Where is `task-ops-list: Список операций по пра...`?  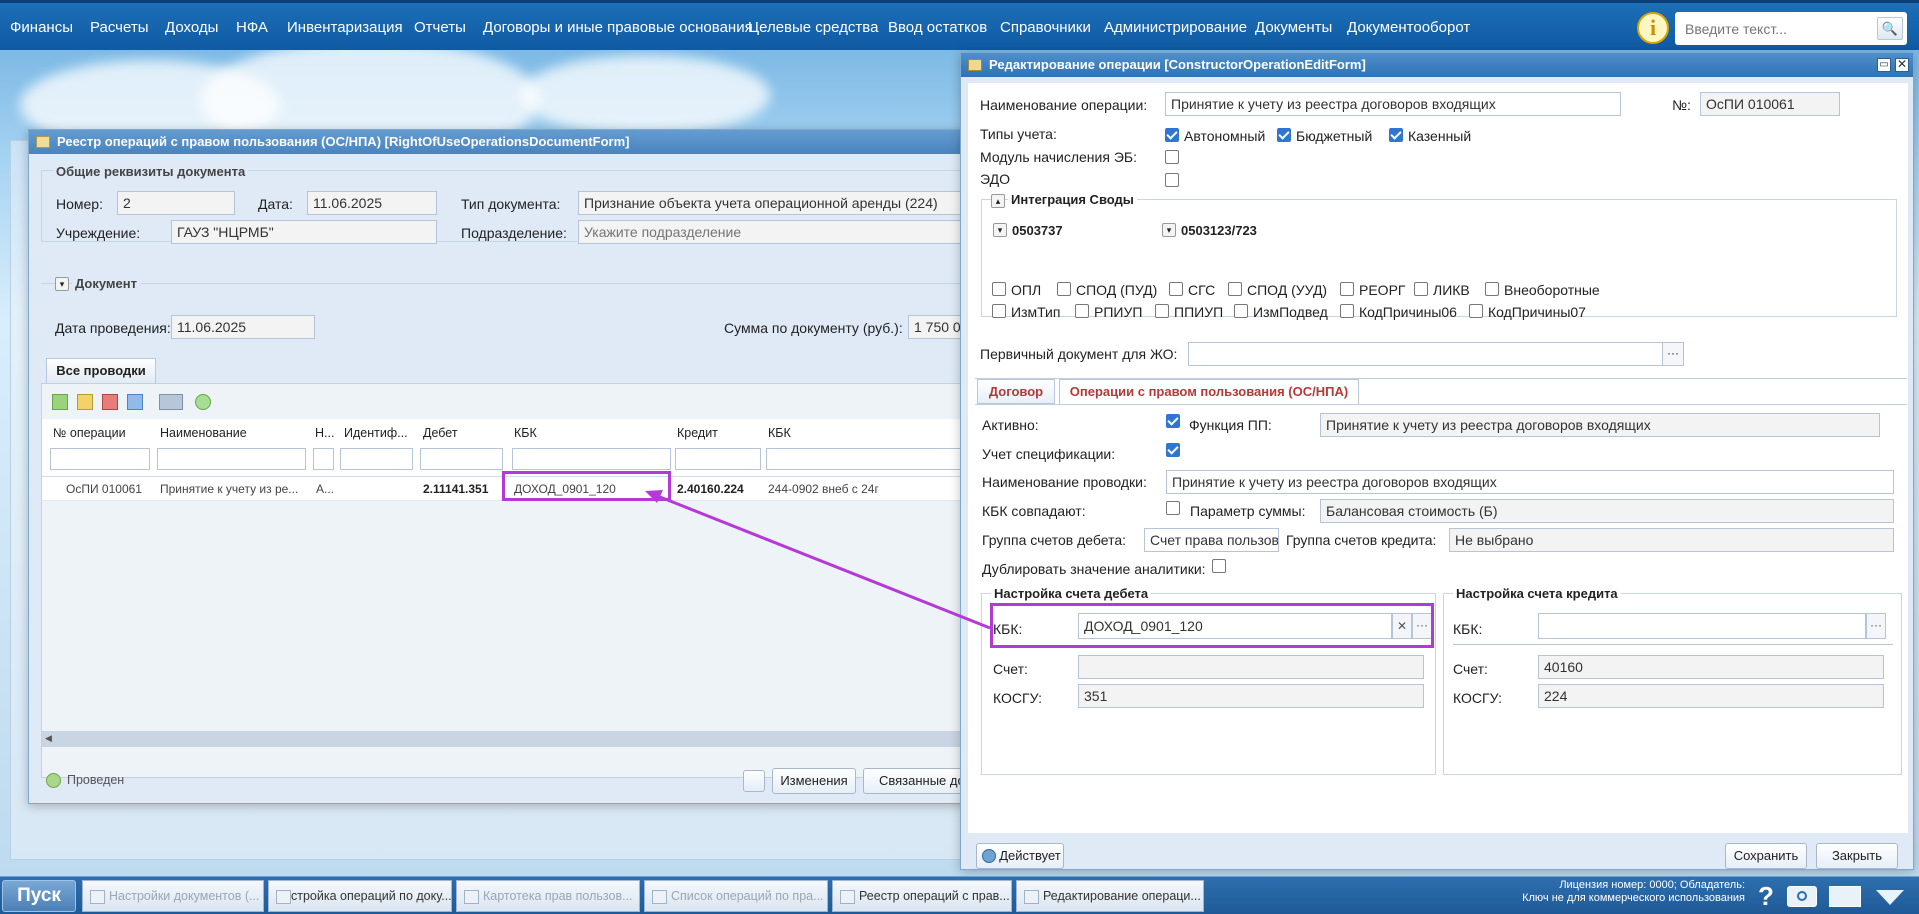 task-ops-list: Список операций по пра... is located at coordinates (736, 896).